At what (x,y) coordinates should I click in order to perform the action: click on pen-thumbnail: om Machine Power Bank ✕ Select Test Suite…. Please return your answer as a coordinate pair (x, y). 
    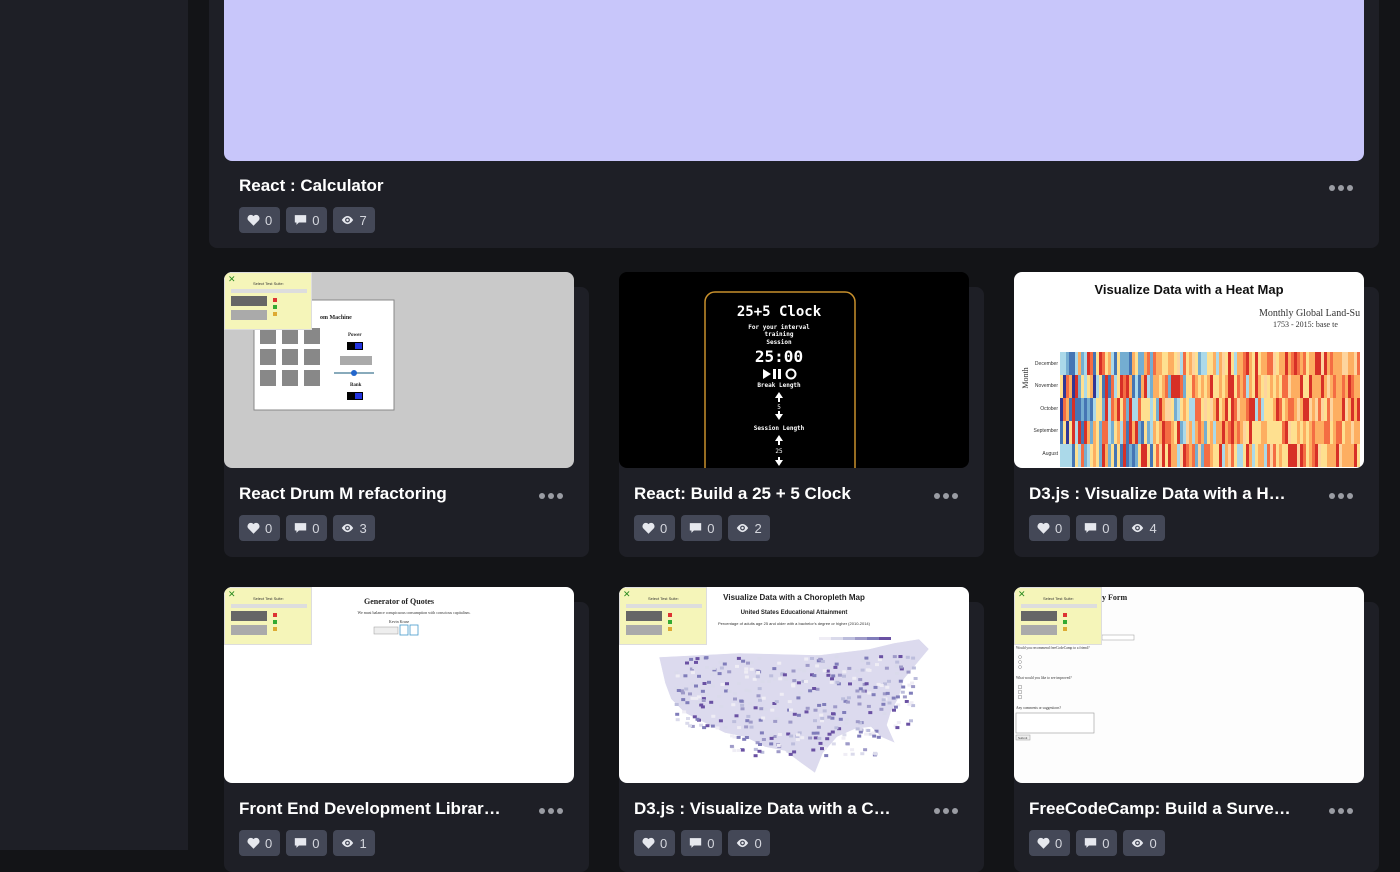
    Looking at the image, I should click on (399, 370).